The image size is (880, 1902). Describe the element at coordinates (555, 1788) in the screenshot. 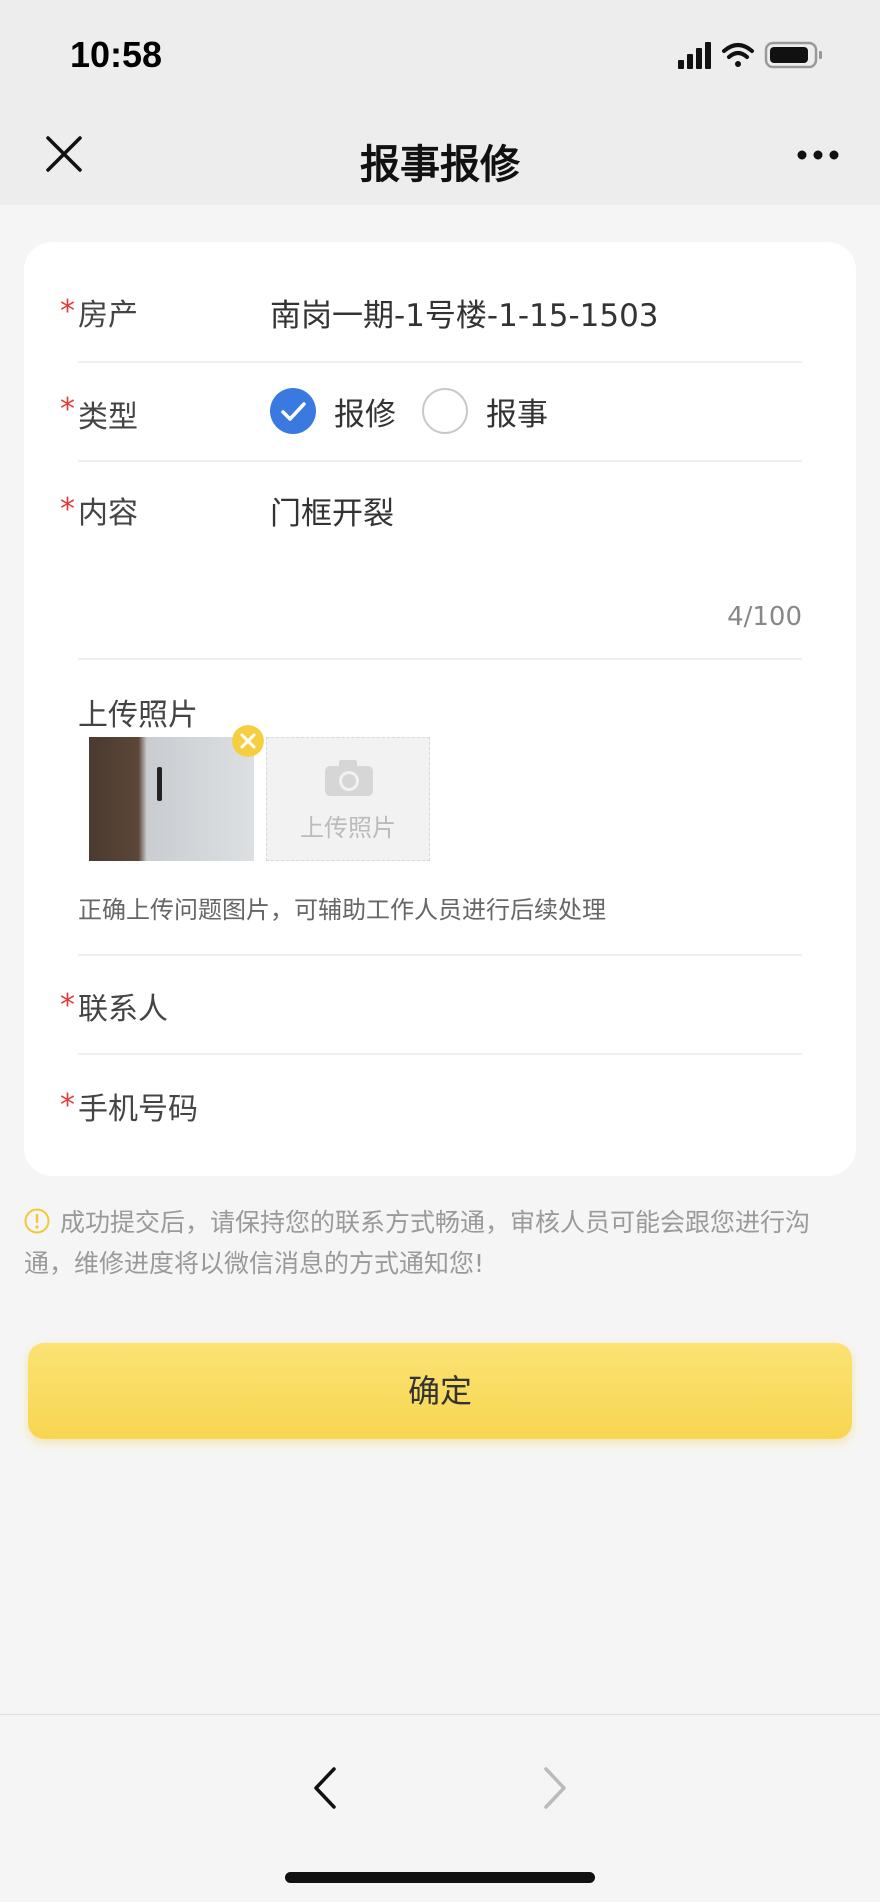

I see `forward-arrow-icon` at that location.